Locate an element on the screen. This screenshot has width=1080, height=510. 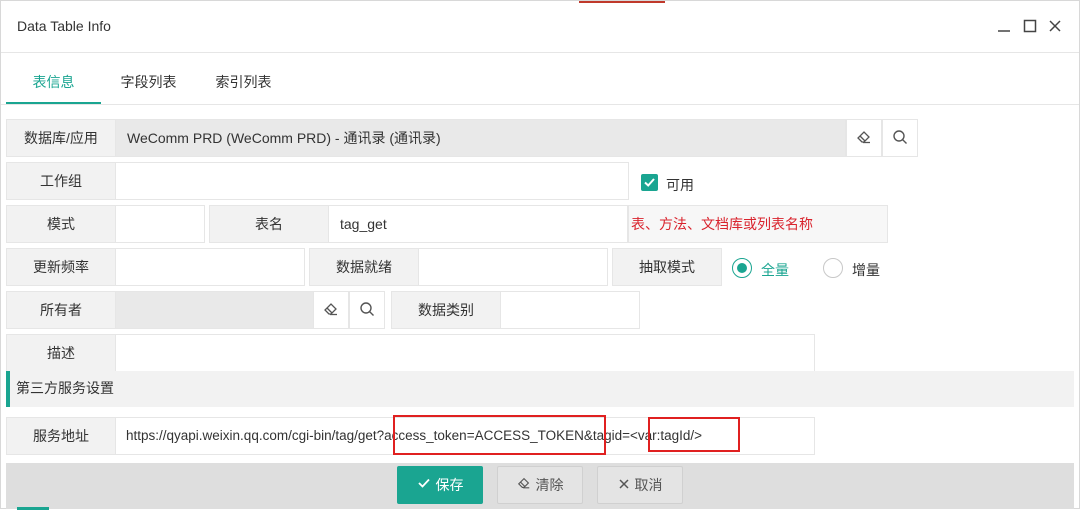
database-search-button is located at coordinates (900, 138).